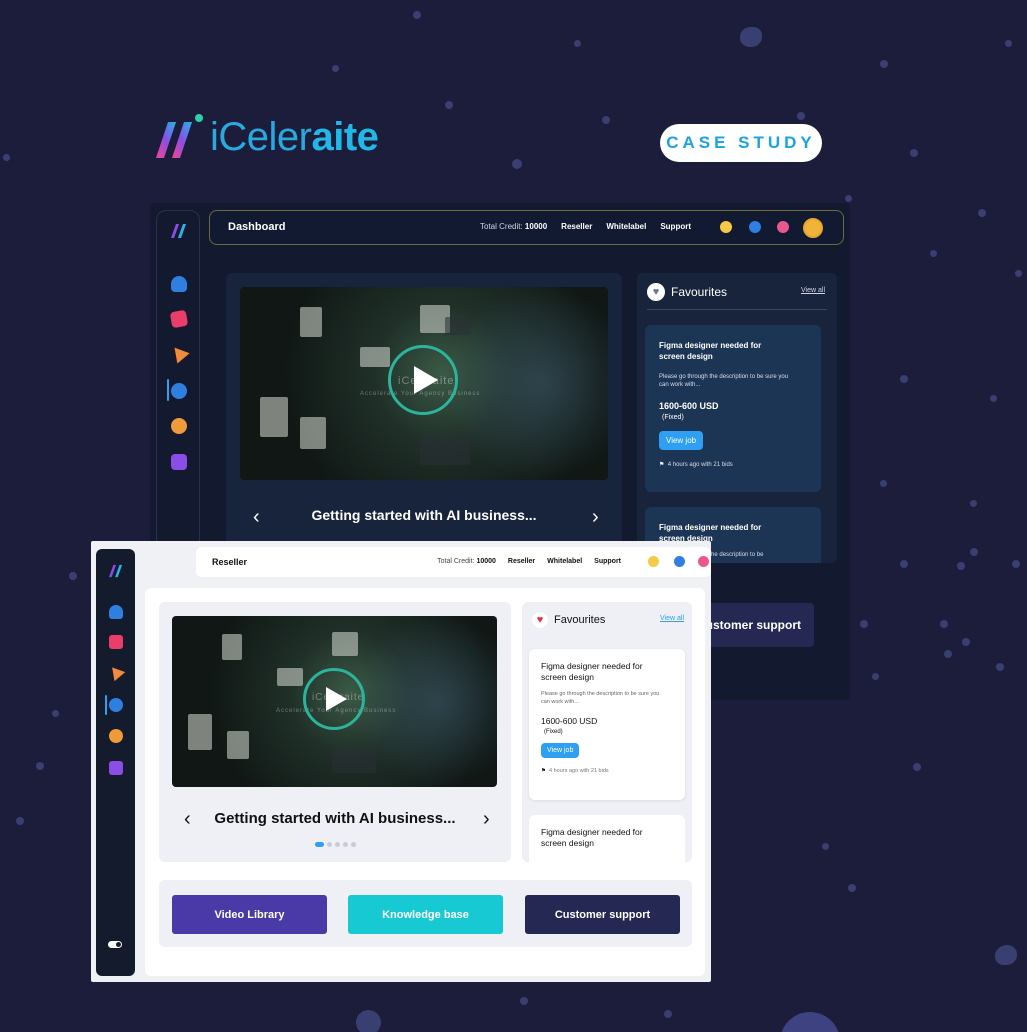 This screenshot has width=1027, height=1032. What do you see at coordinates (115, 944) in the screenshot?
I see `theme-toggle` at bounding box center [115, 944].